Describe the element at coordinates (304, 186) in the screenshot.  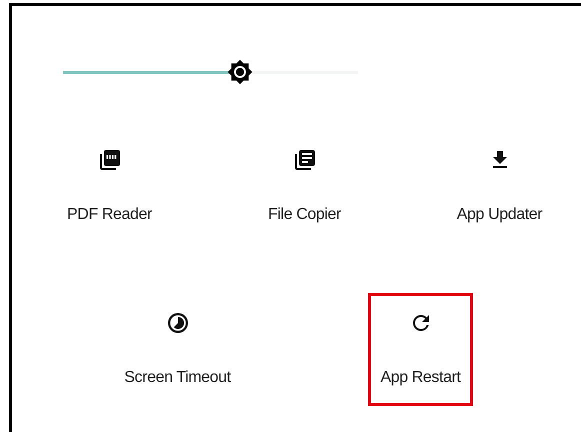
I see `app-tile: File Copier` at that location.